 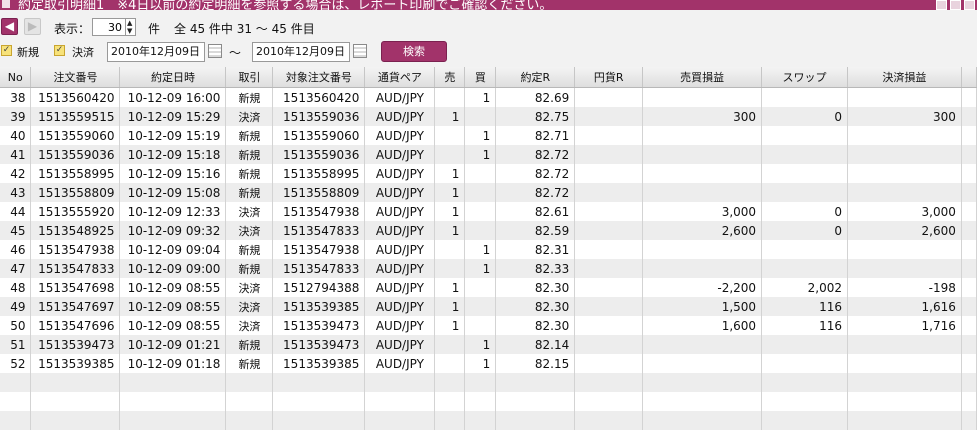 What do you see at coordinates (9, 26) in the screenshot?
I see `prev-page-button: ◀` at bounding box center [9, 26].